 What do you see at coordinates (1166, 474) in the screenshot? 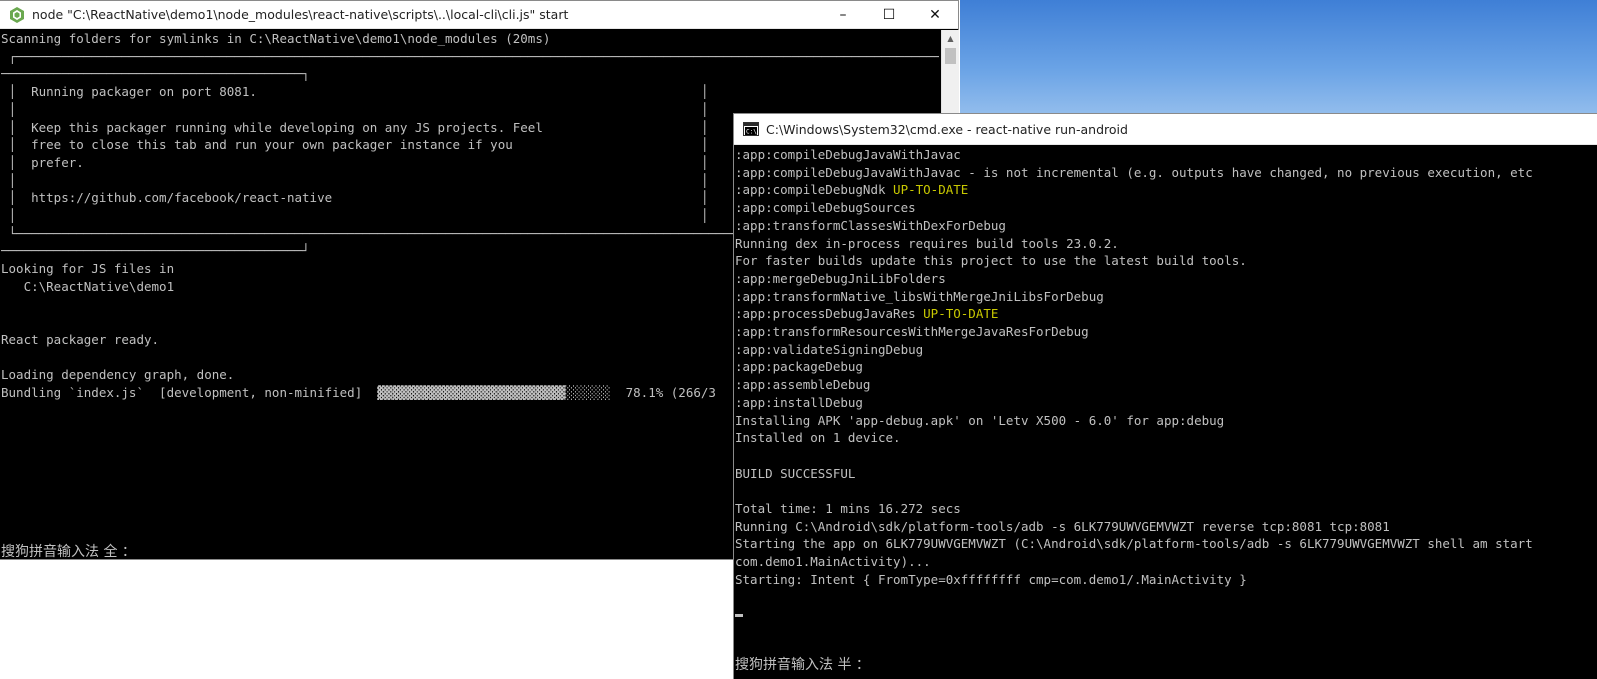
I see `console-line: BUILD SUCCESSFUL` at bounding box center [1166, 474].